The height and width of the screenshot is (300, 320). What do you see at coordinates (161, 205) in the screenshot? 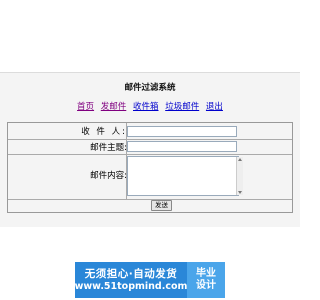
I see `send-button: 发送` at bounding box center [161, 205].